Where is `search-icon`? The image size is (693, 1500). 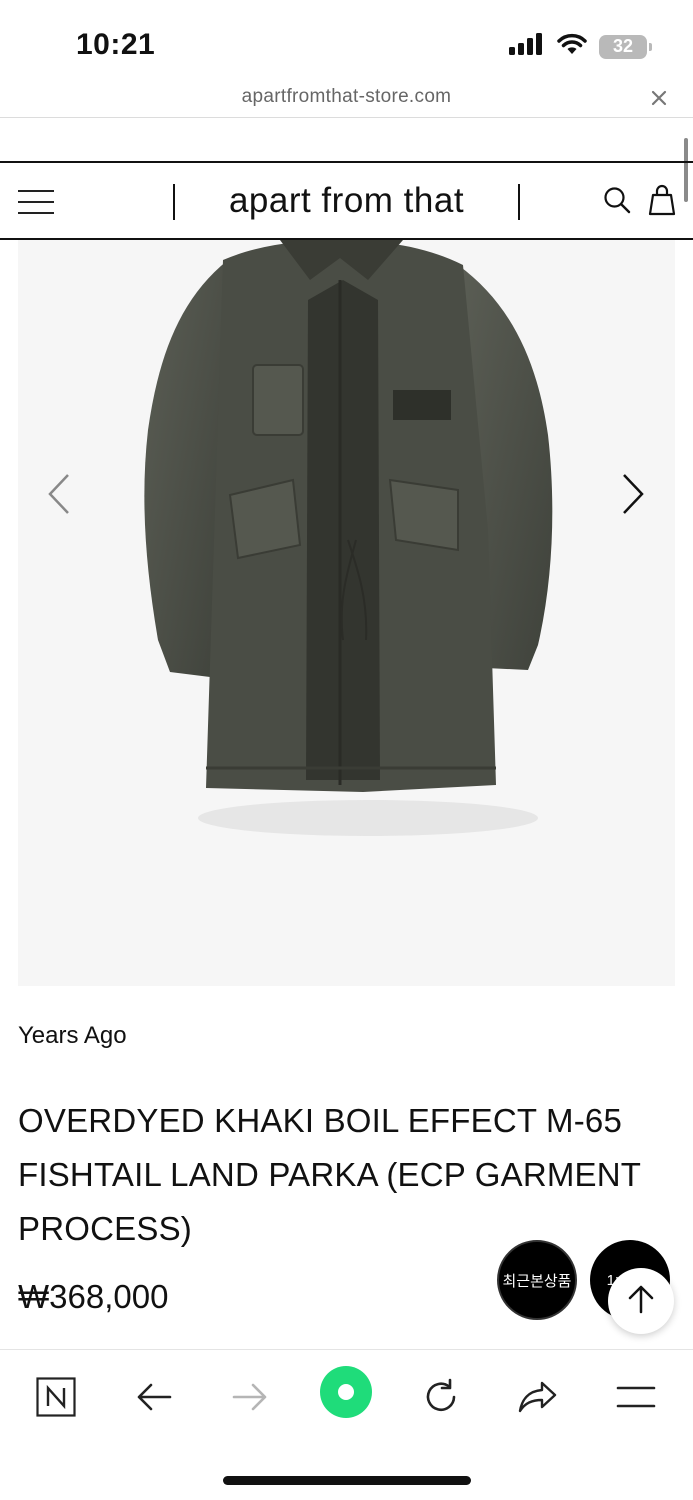
search-icon is located at coordinates (617, 202).